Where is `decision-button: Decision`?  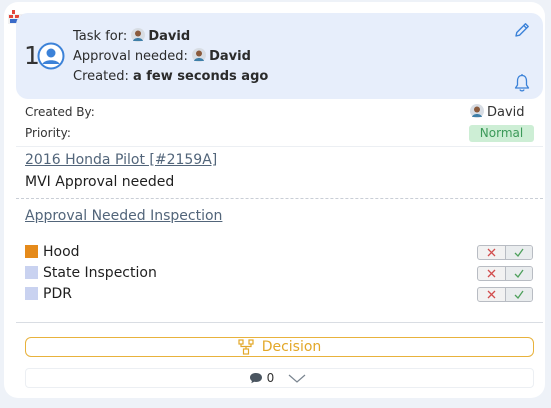 decision-button: Decision is located at coordinates (279, 347).